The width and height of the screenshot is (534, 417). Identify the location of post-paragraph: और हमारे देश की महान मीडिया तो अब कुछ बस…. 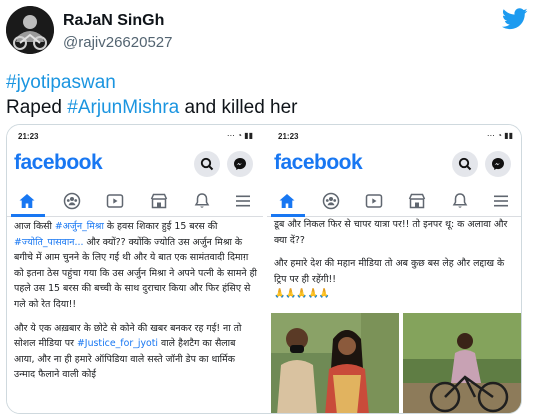
(389, 271).